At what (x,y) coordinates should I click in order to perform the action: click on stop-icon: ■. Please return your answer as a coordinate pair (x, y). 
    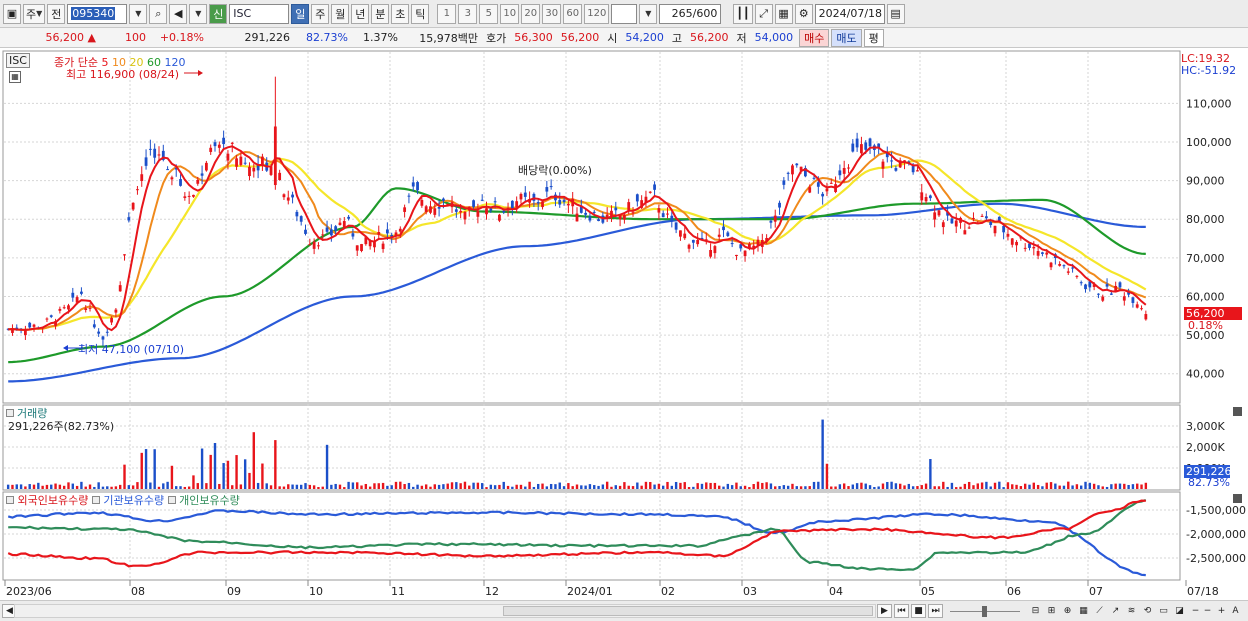
    Looking at the image, I should click on (918, 611).